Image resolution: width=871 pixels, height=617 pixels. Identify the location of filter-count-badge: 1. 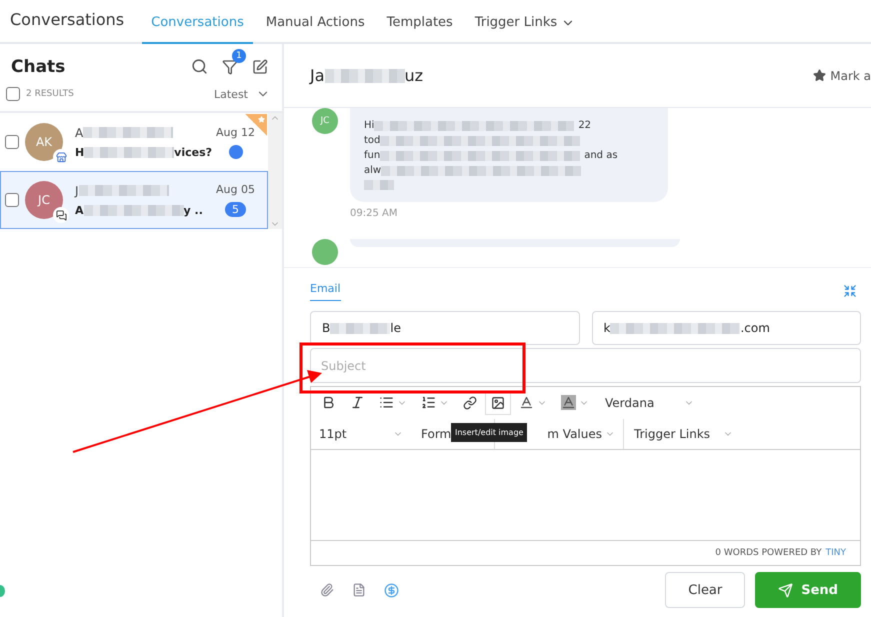
(239, 55).